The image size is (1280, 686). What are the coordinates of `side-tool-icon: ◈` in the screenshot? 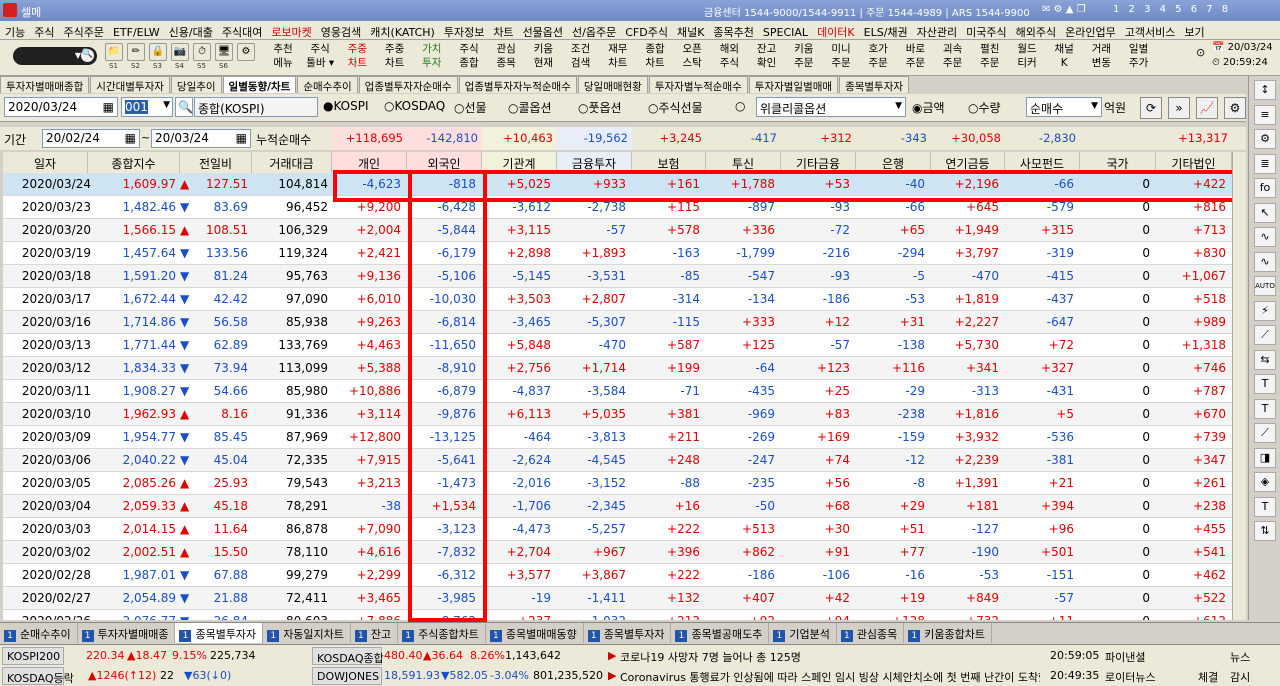 It's located at (1265, 482).